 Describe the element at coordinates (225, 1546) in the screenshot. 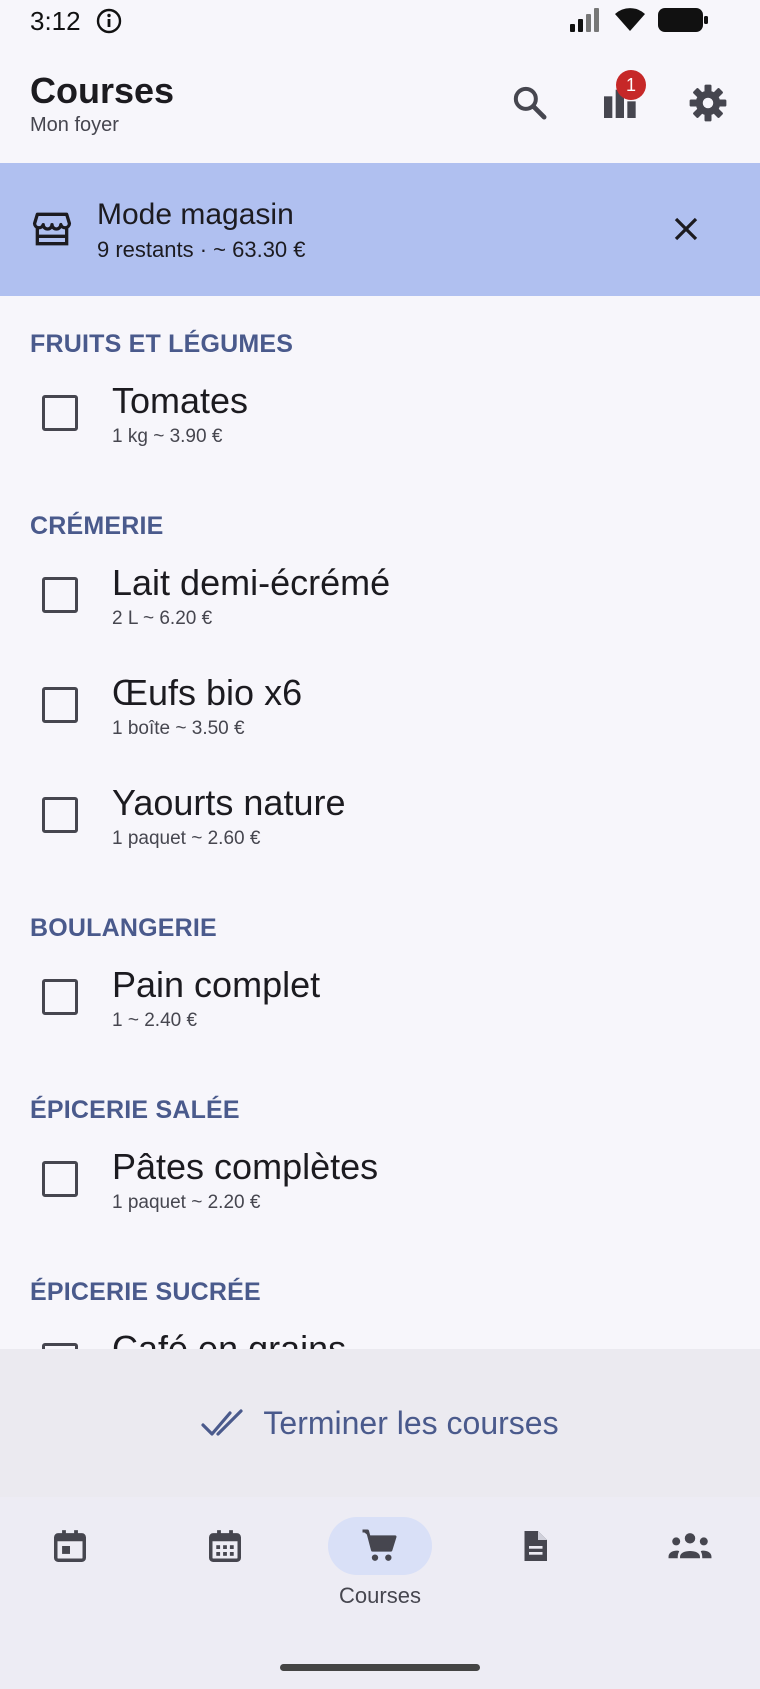

I see `calendar-month-icon` at that location.